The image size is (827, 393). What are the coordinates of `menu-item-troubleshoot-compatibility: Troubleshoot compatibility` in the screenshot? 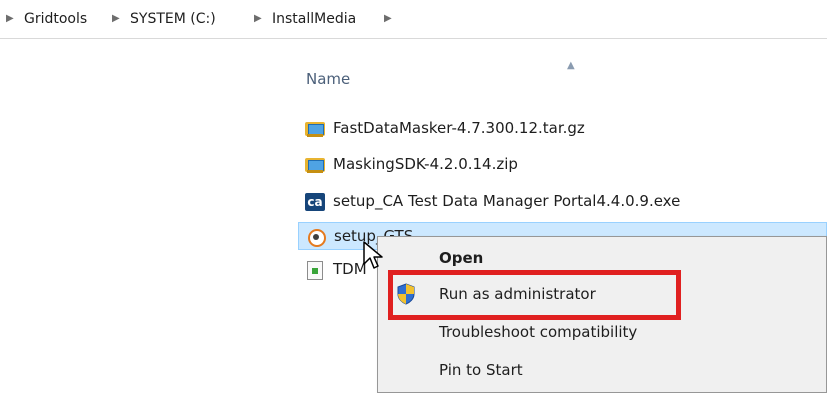 It's located at (603, 332).